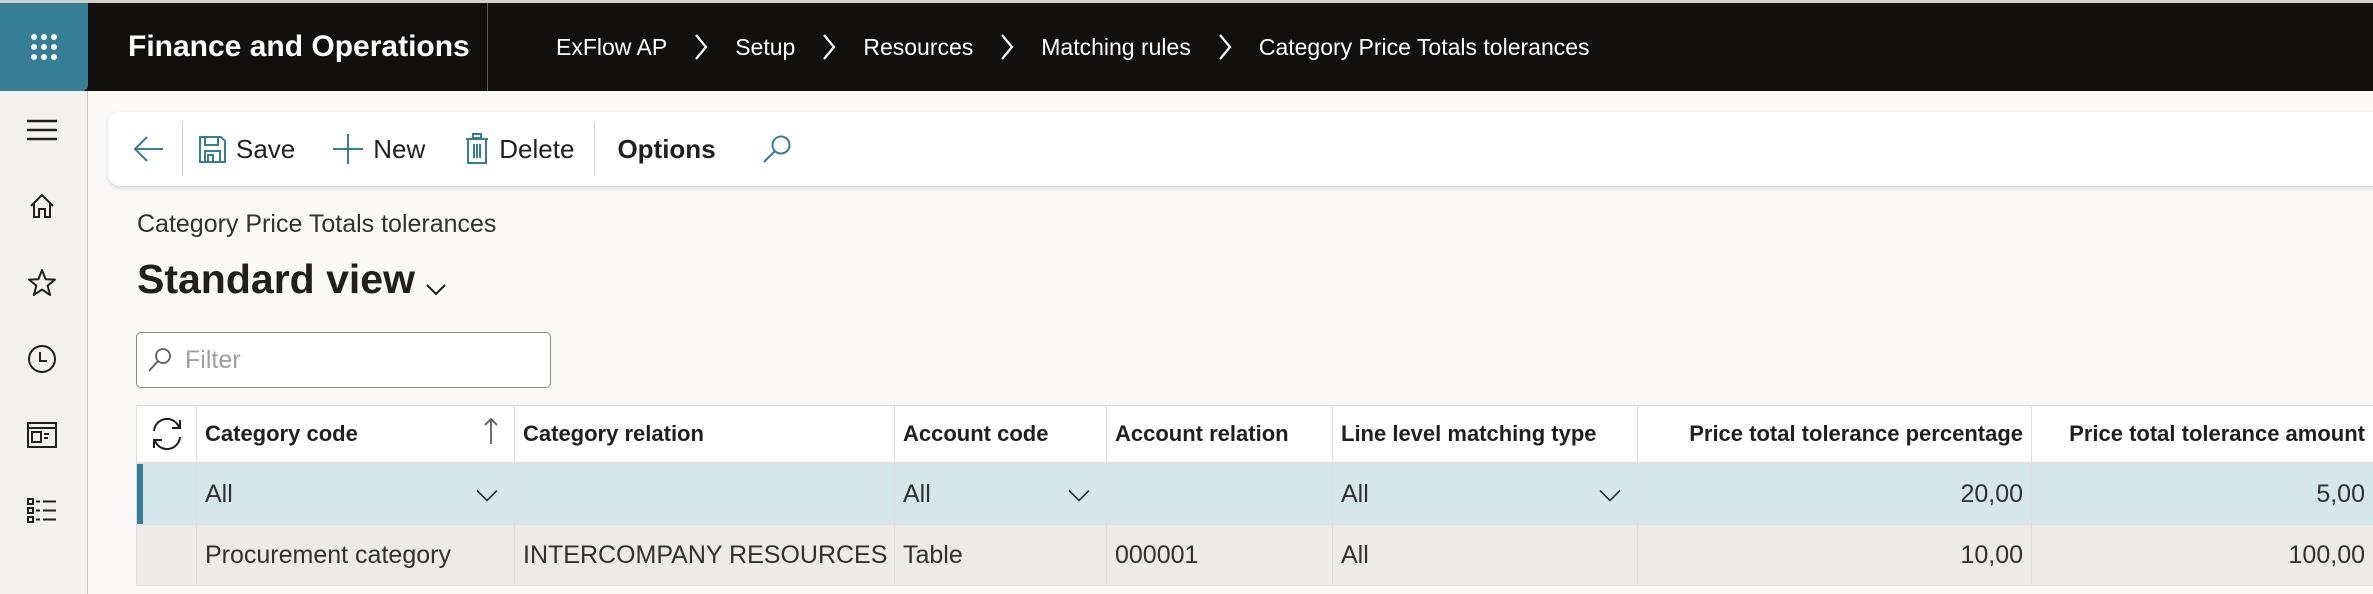 The width and height of the screenshot is (2373, 594). Describe the element at coordinates (379, 149) in the screenshot. I see `new-button: New` at that location.